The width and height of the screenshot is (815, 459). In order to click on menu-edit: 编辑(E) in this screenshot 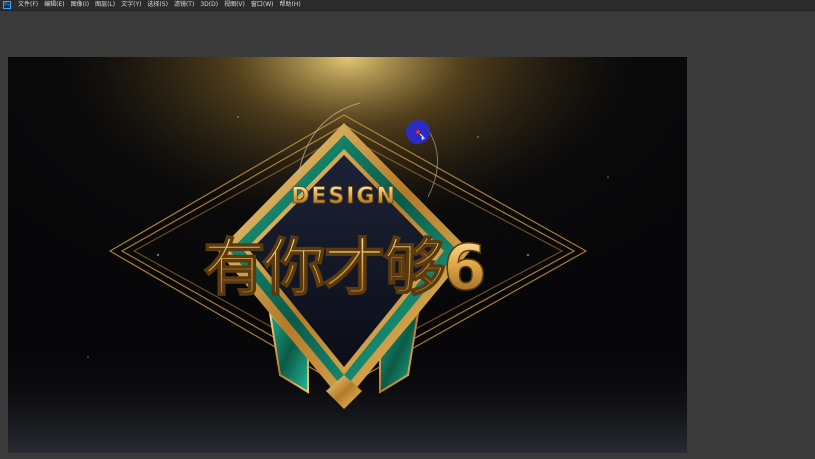, I will do `click(54, 5)`.